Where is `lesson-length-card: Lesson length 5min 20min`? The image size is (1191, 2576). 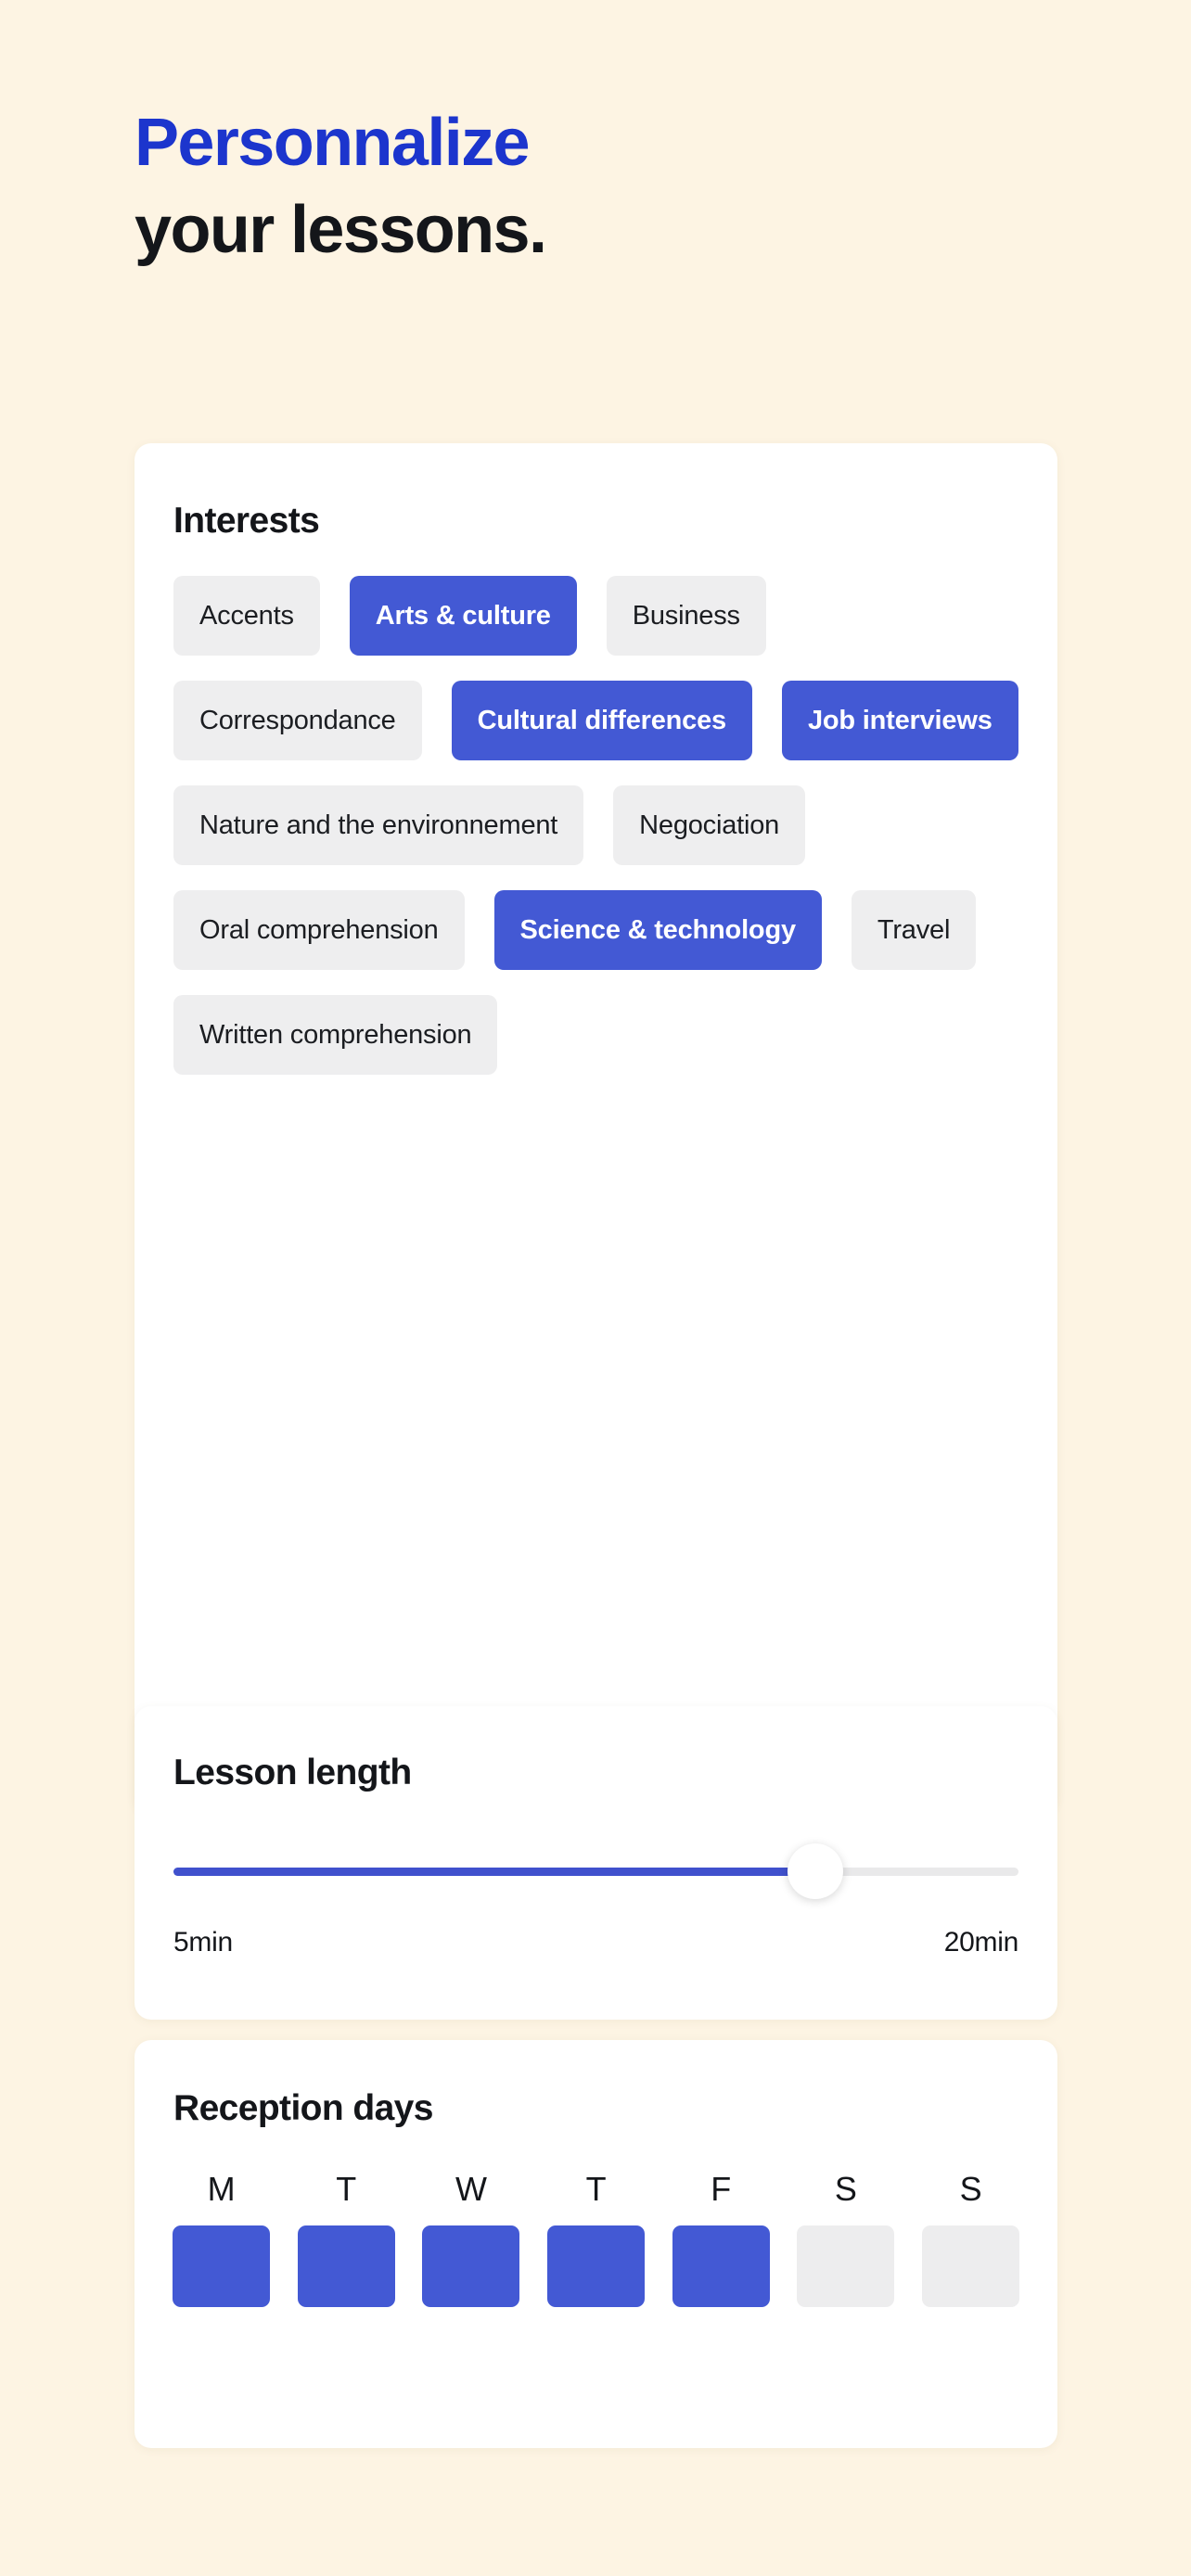 lesson-length-card: Lesson length 5min 20min is located at coordinates (595, 1863).